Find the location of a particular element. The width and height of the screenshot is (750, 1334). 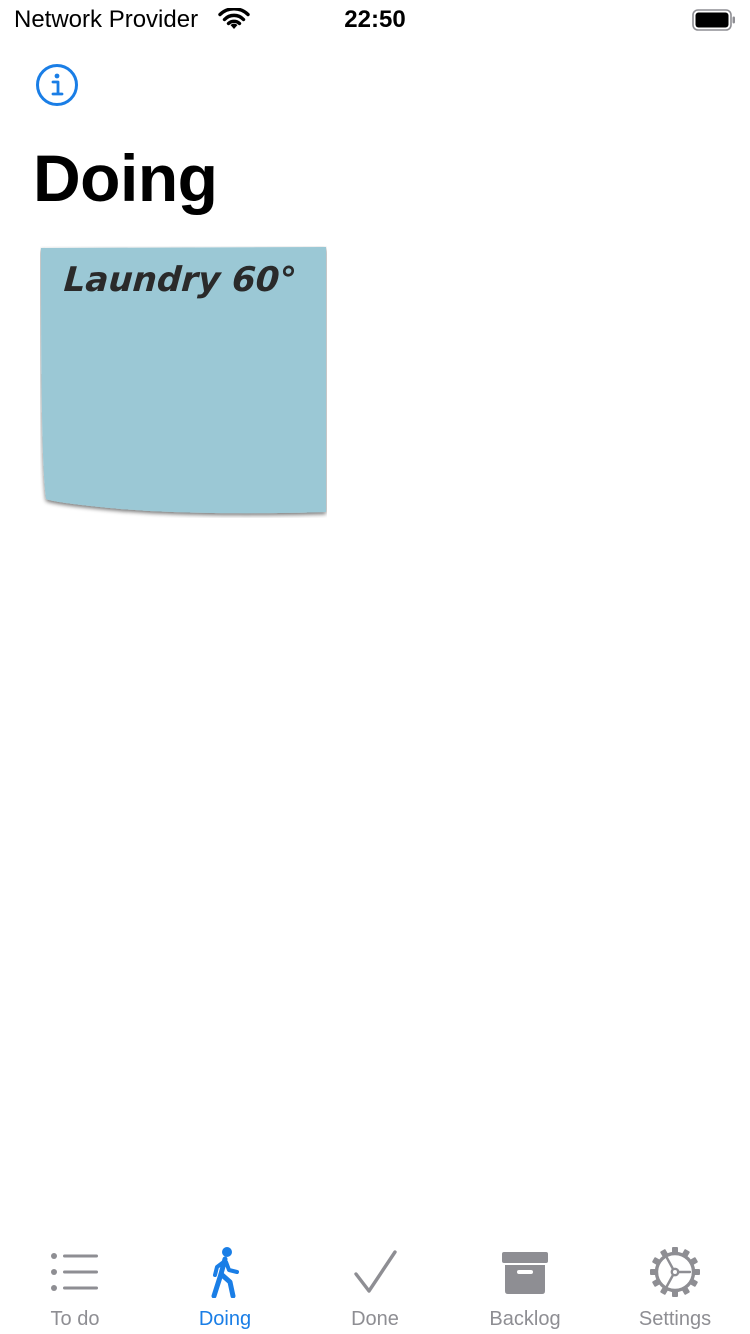

page-title: Doing is located at coordinates (125, 178).